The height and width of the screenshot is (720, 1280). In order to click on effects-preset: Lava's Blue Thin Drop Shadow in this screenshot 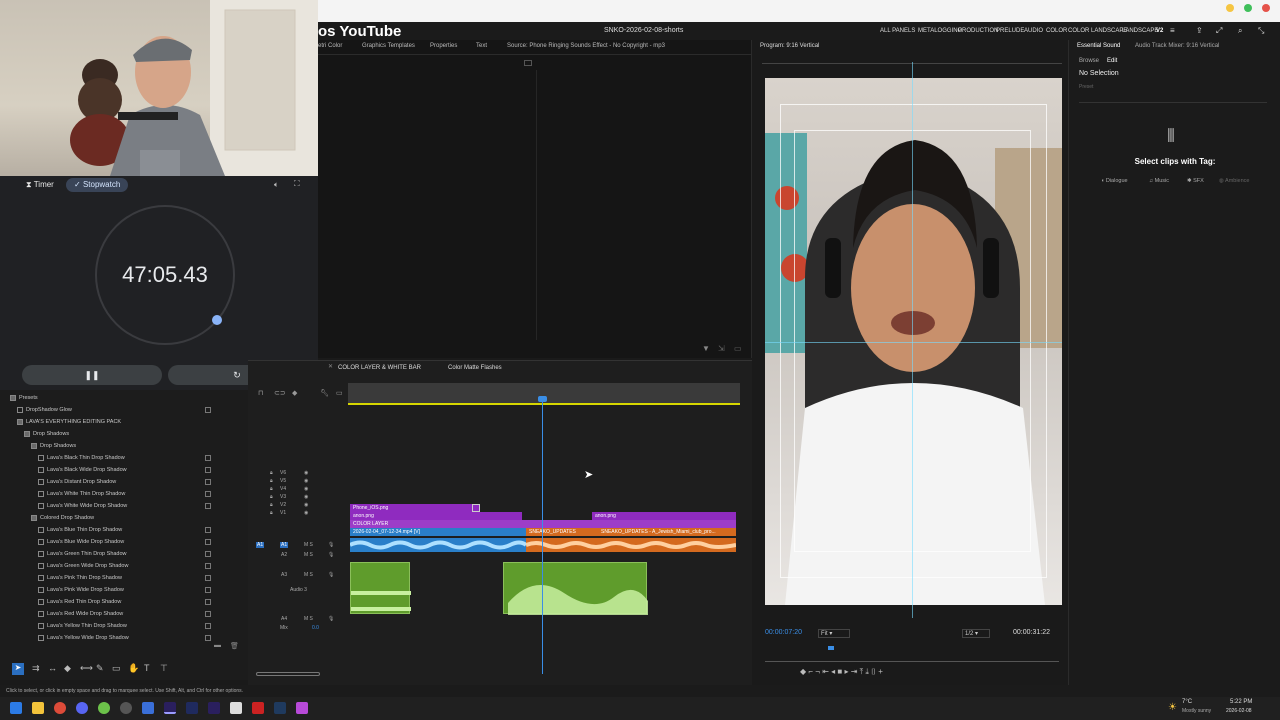, I will do `click(80, 530)`.